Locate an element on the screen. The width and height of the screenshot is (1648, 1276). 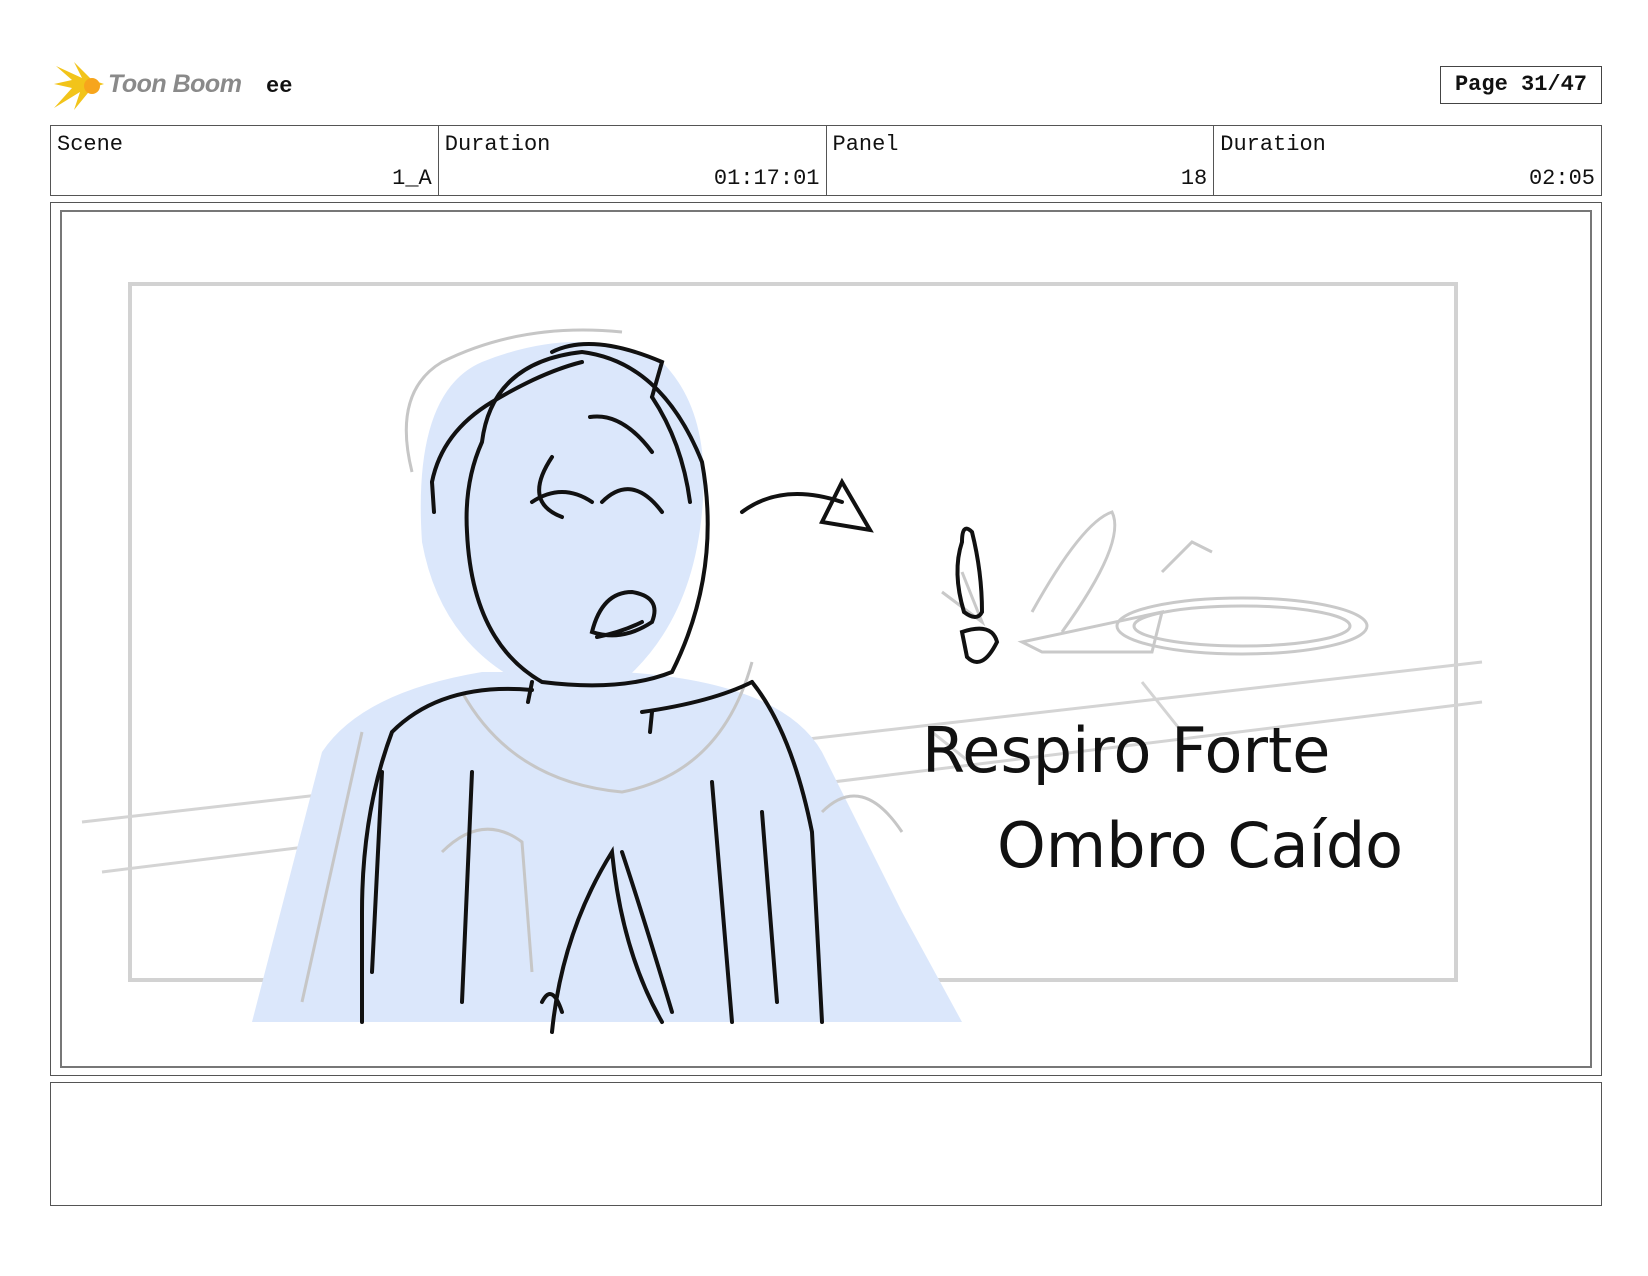
scene-value: 1_A is located at coordinates (412, 178).